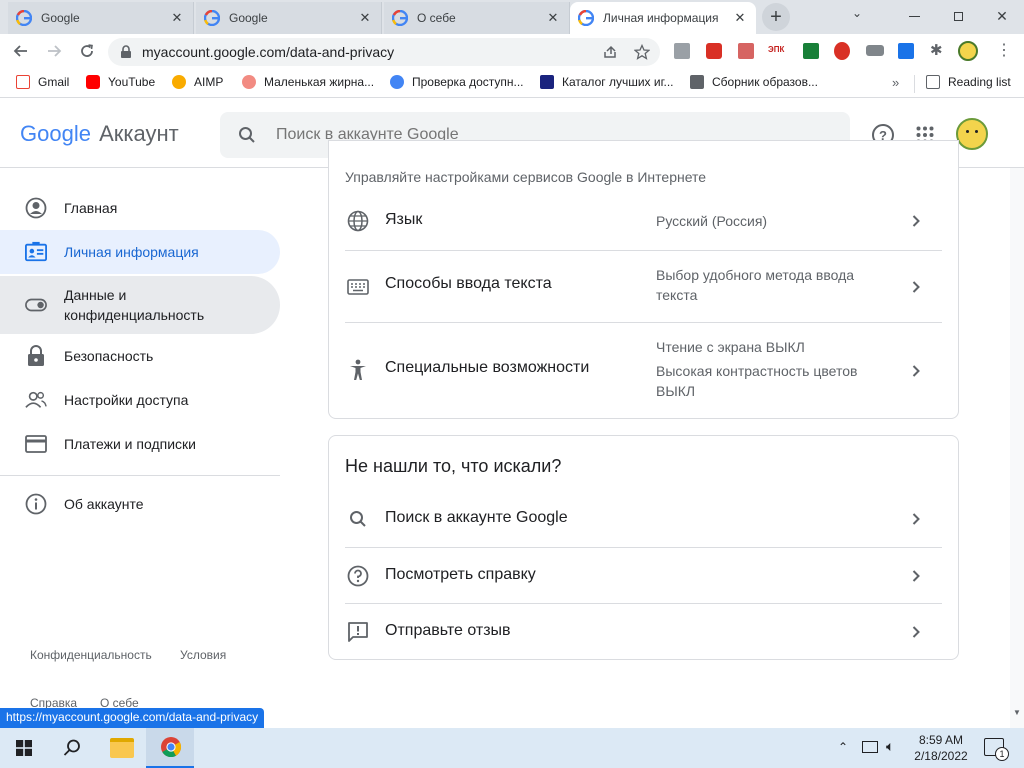 The width and height of the screenshot is (1024, 768). Describe the element at coordinates (140, 444) in the screenshot. I see `sidebar-item-payments: Платежи и подписки` at that location.